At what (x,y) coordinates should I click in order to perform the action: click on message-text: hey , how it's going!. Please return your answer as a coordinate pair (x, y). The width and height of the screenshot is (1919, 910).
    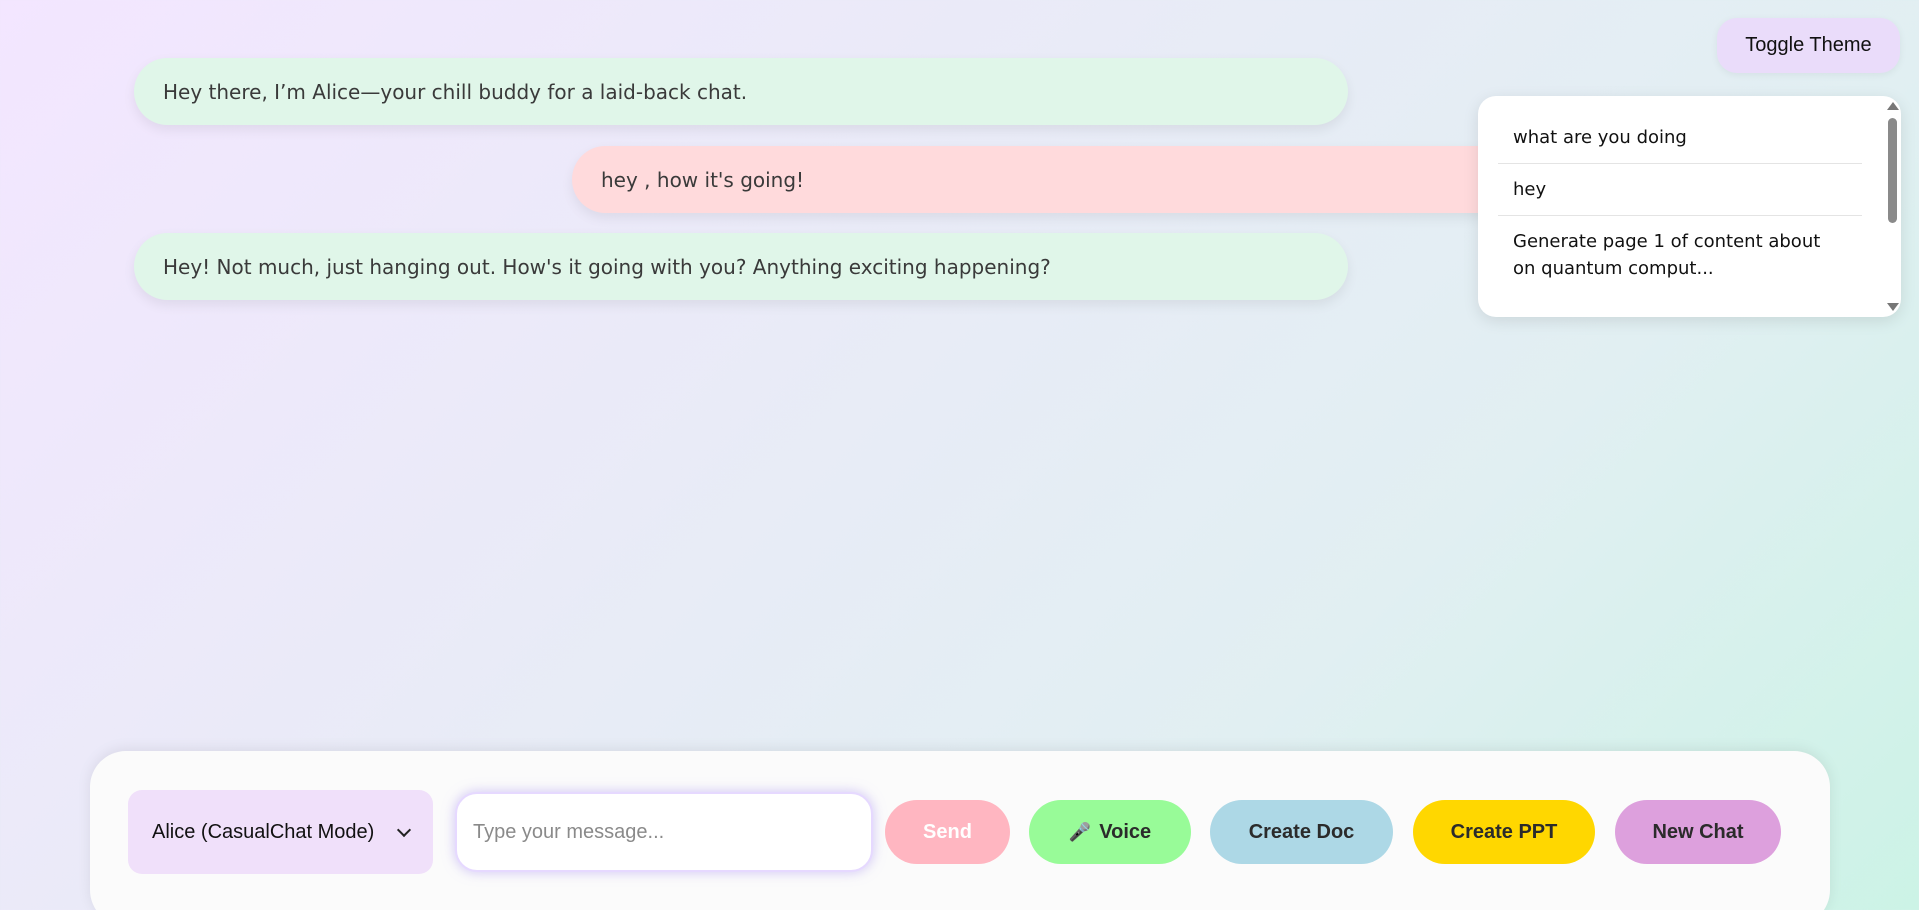
    Looking at the image, I should click on (703, 179).